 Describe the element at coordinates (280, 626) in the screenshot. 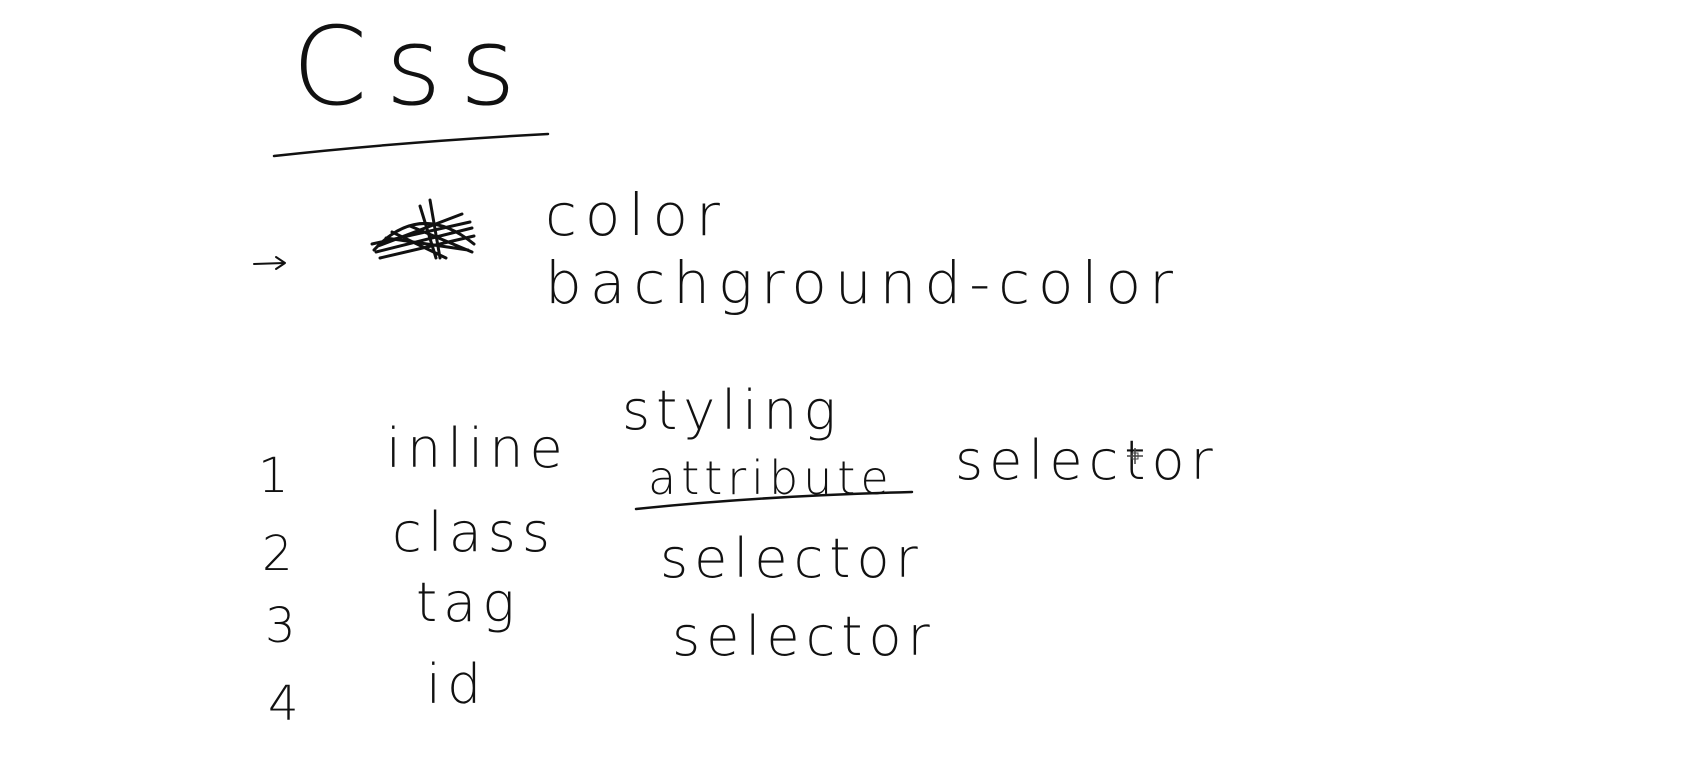

I see `row-3-number: 3` at that location.